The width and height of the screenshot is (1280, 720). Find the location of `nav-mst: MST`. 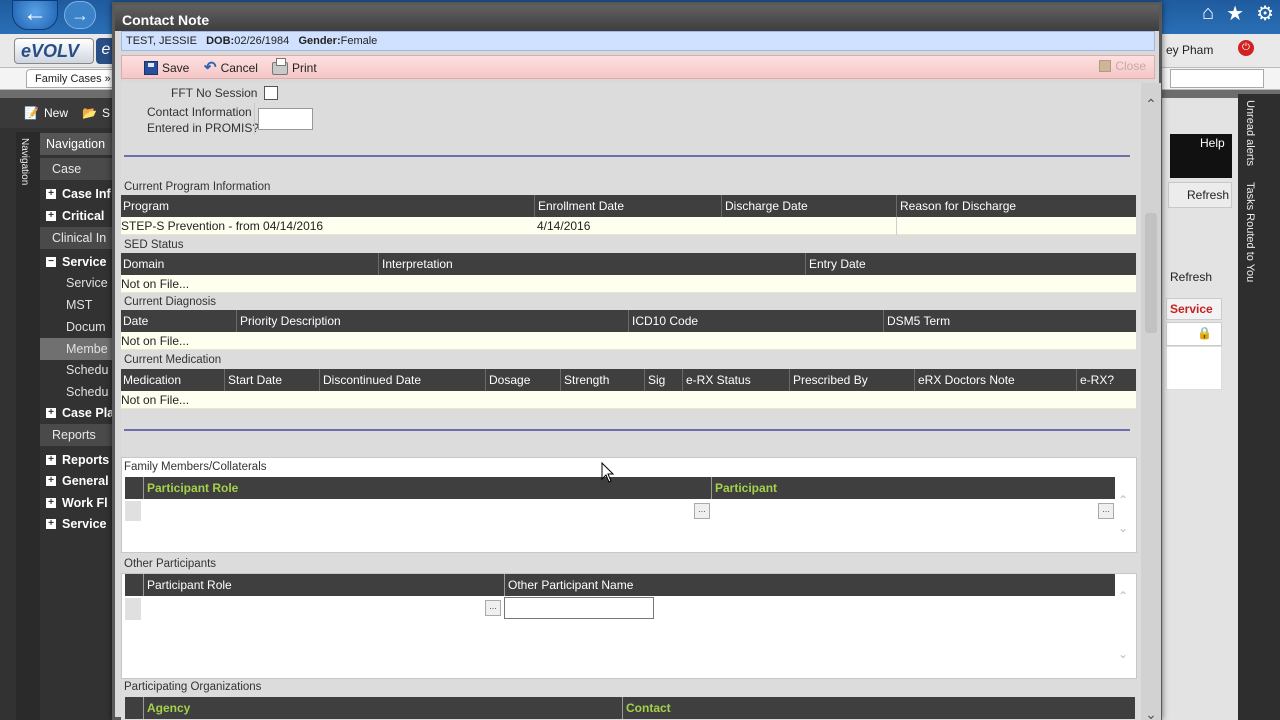

nav-mst: MST is located at coordinates (79, 305).